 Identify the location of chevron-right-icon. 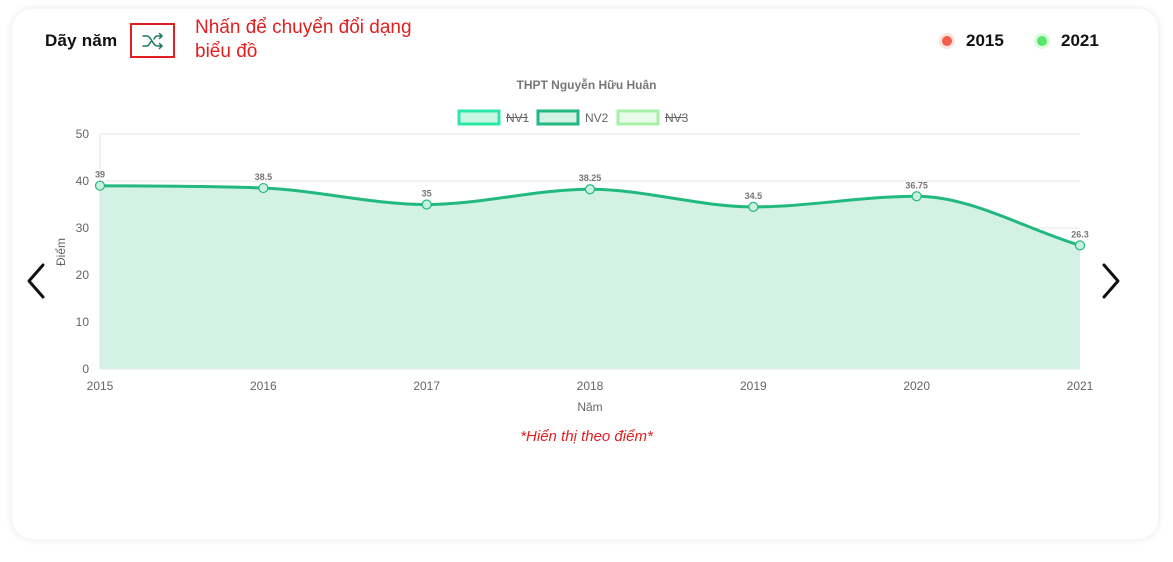
(1111, 281).